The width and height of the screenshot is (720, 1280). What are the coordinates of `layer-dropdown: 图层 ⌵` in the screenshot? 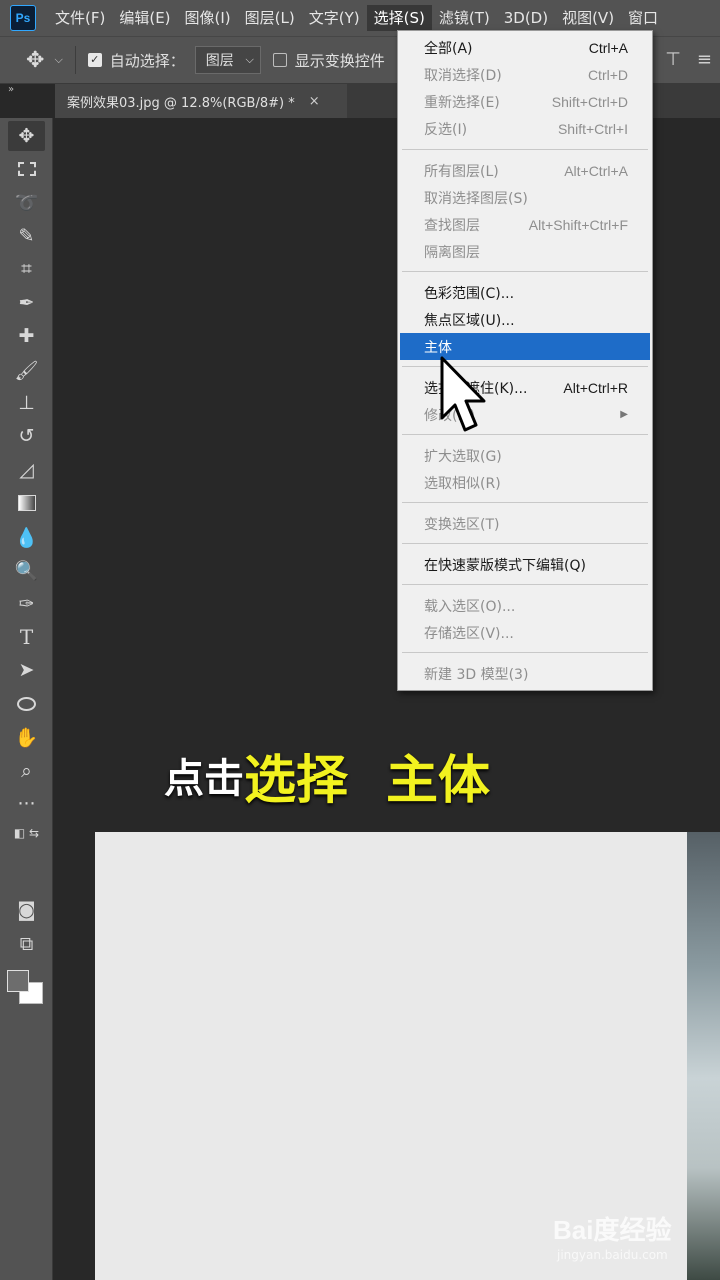 It's located at (227, 60).